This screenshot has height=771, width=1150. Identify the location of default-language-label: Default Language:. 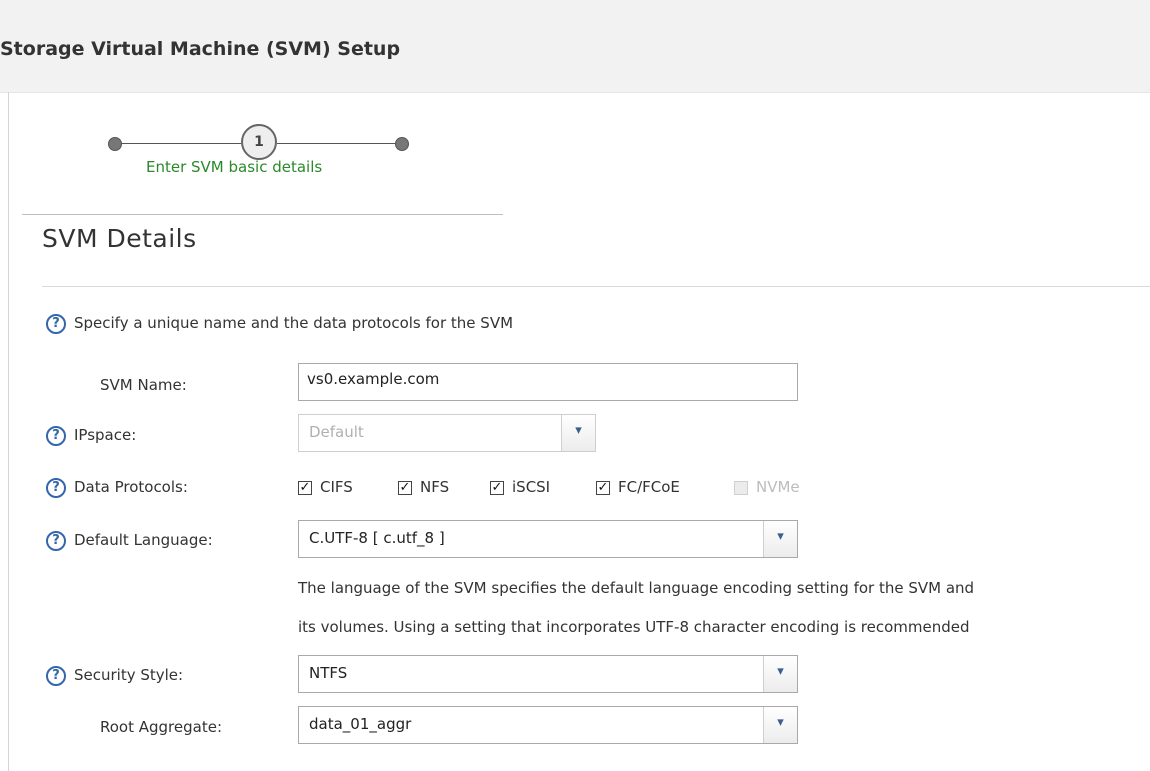
(143, 540).